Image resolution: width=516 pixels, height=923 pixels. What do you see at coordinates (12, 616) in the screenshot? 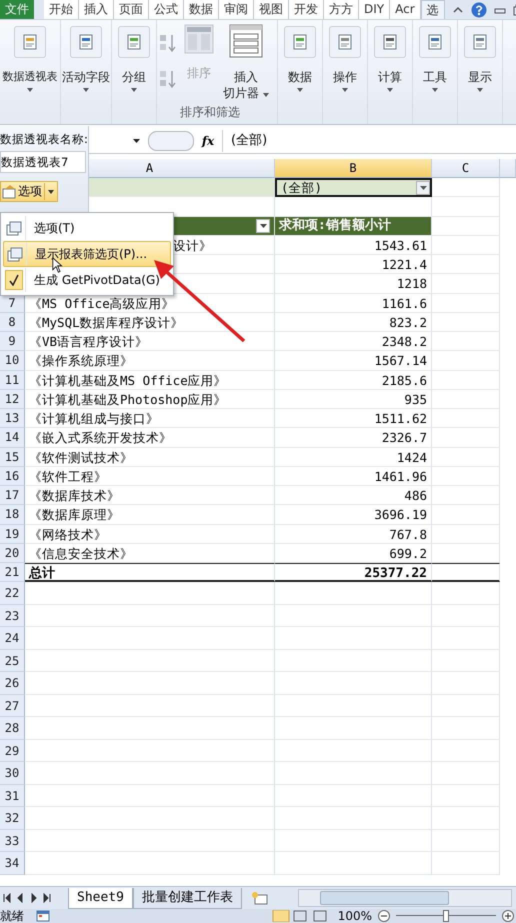
I see `row-number: 23` at bounding box center [12, 616].